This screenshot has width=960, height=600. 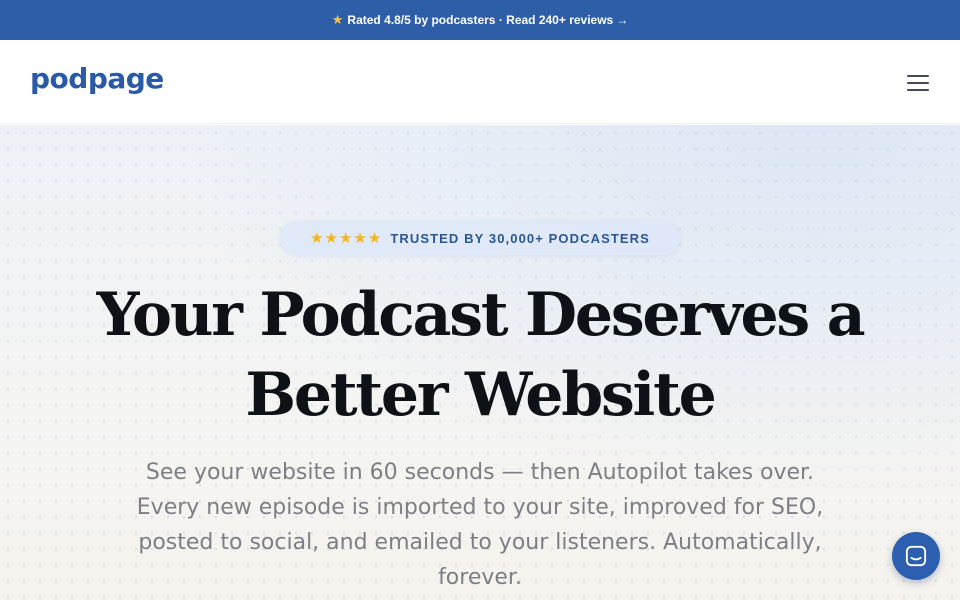 What do you see at coordinates (337, 19) in the screenshot?
I see `star-icon: ★` at bounding box center [337, 19].